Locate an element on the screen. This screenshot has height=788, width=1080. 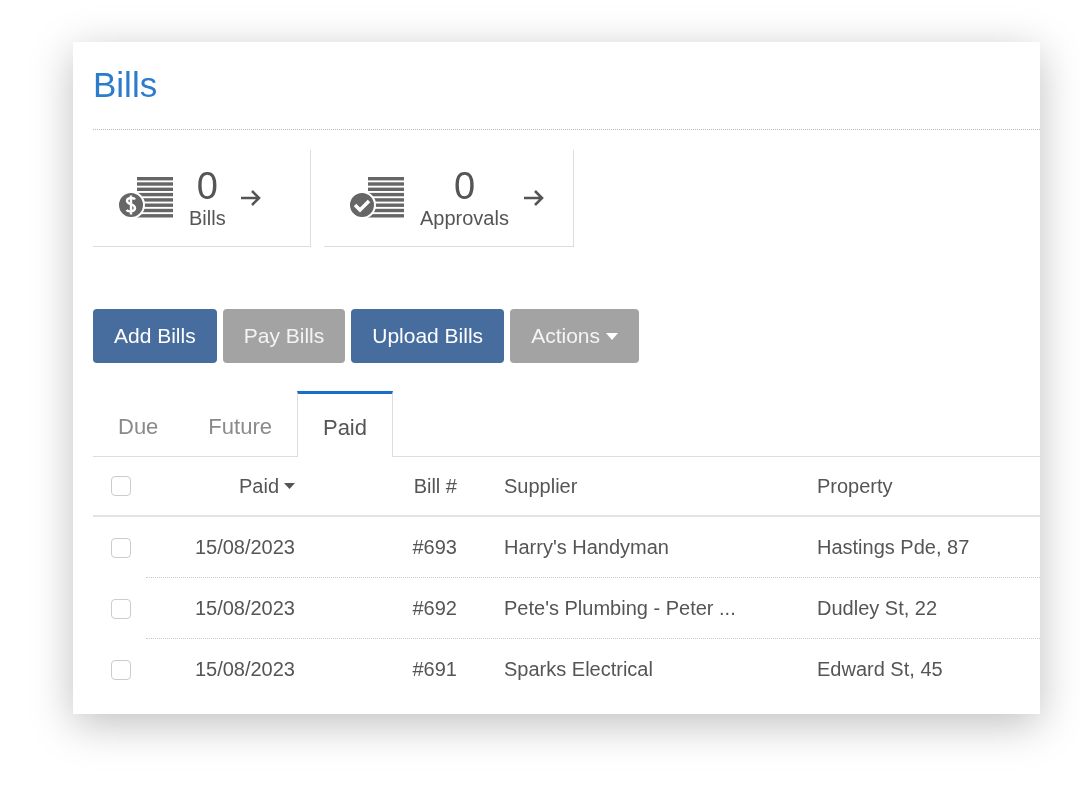
table-cell: Harry's Handyman is located at coordinates (586, 547).